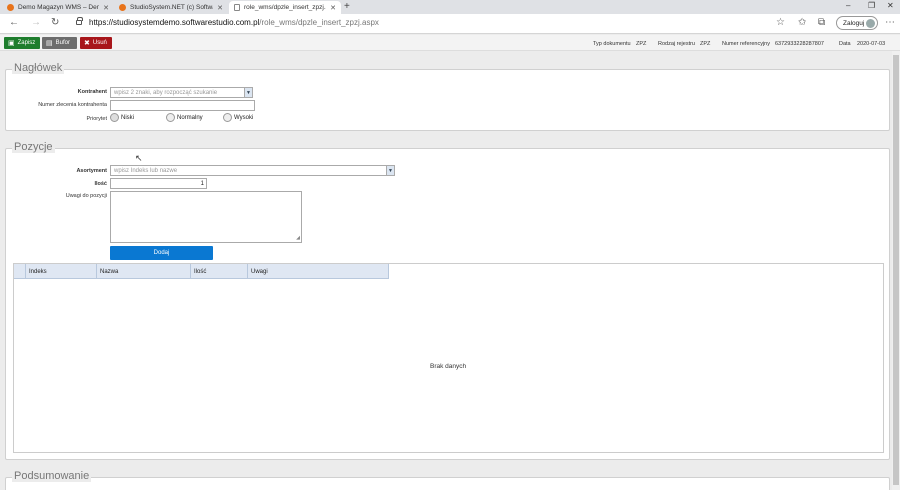  I want to click on notes-label: Uwagi do pozycji, so click(86, 196).